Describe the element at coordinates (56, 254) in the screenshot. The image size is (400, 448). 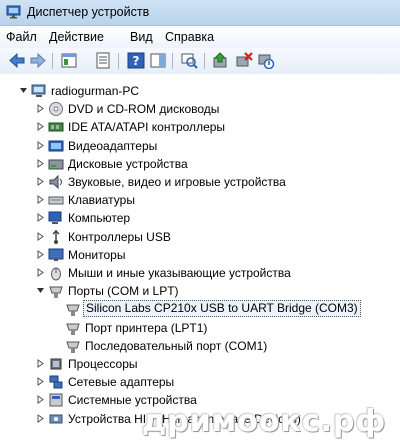
I see `monitor-icon` at that location.